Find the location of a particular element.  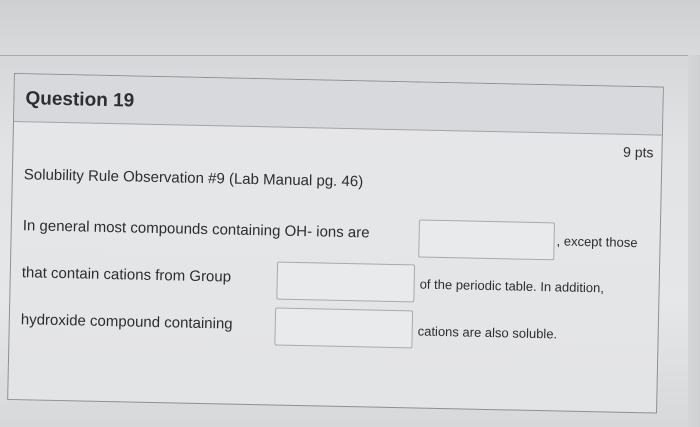

prompt-line-2-suffix: of the periodic table. In addition, is located at coordinates (512, 286).